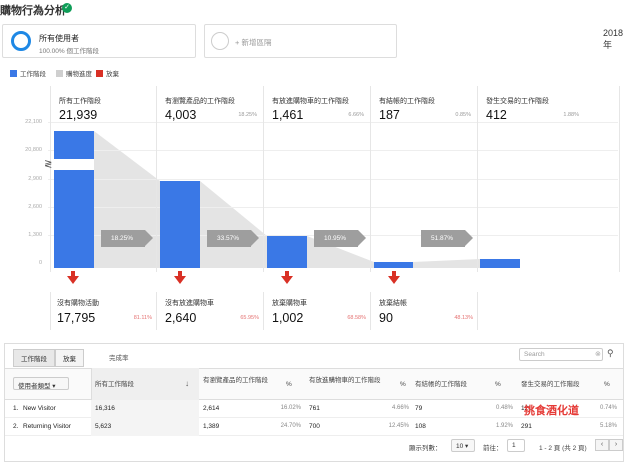 The width and height of the screenshot is (627, 462). Describe the element at coordinates (105, 408) in the screenshot. I see `cell-all: 16,316` at that location.